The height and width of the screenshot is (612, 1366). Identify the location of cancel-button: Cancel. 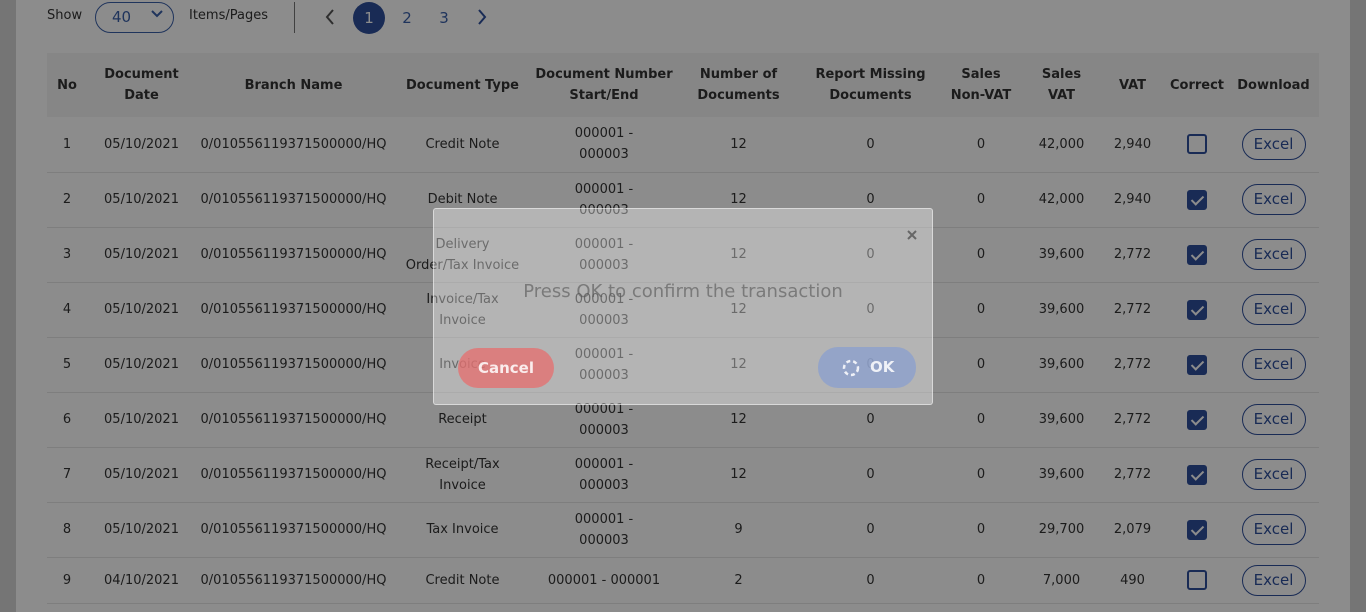
(506, 368).